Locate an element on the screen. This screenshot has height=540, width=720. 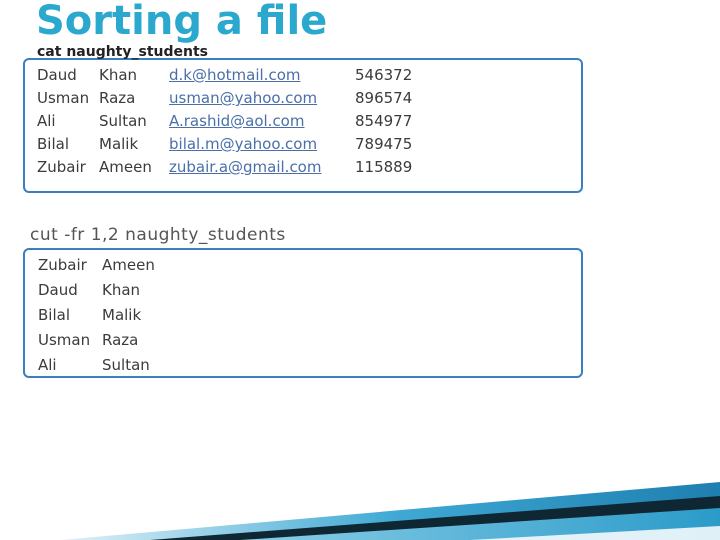
cell-id: 546372 is located at coordinates (384, 75).